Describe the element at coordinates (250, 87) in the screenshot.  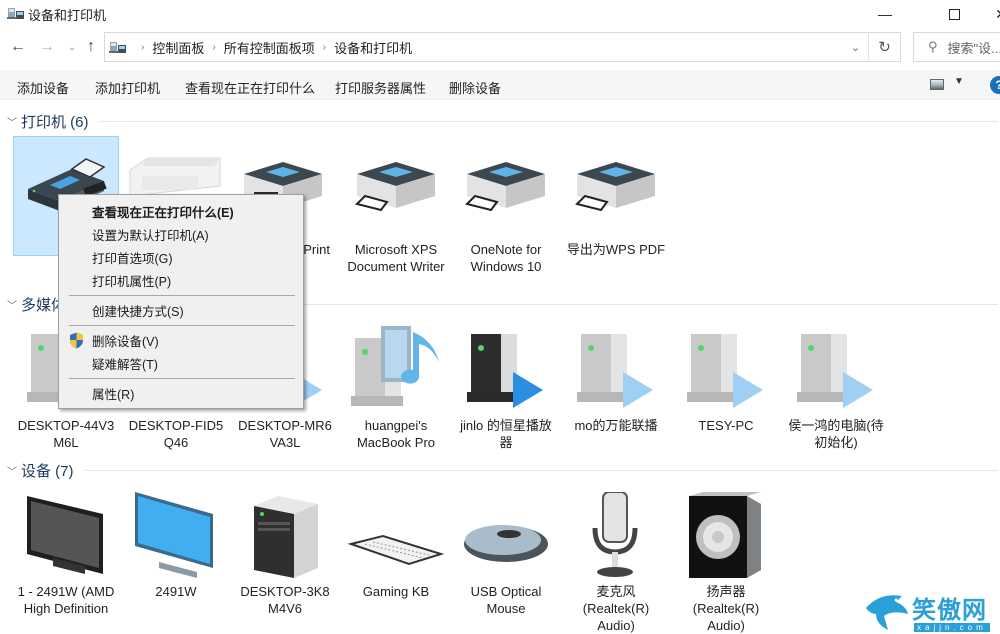
I see `see-whats-printing-button: 查看现在正在打印什么` at that location.